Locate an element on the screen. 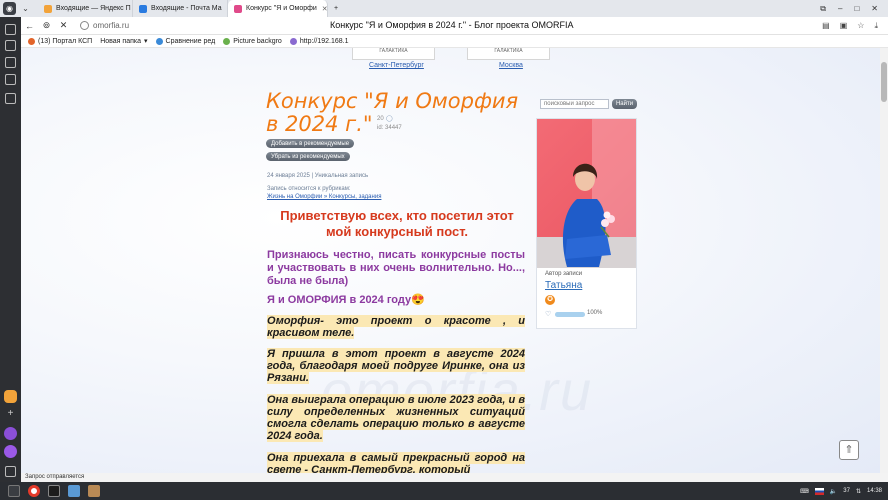 This screenshot has width=888, height=500. author-photo is located at coordinates (586, 193).